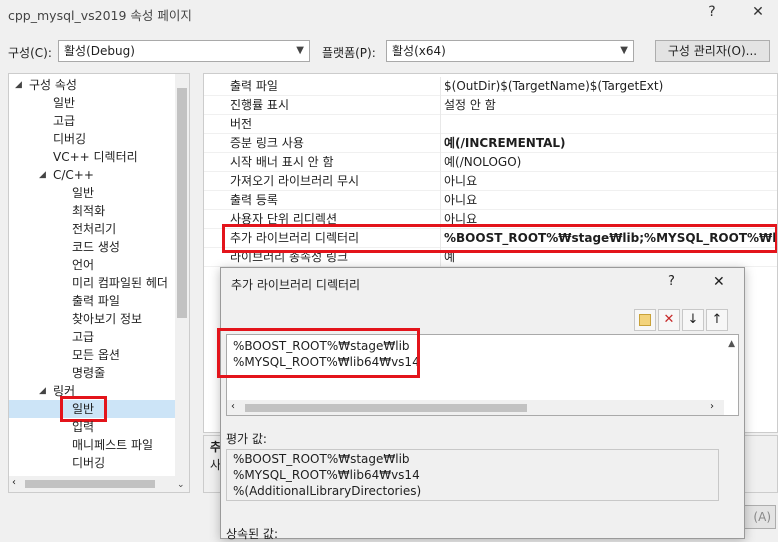  Describe the element at coordinates (645, 320) in the screenshot. I see `new-line-icon` at that location.